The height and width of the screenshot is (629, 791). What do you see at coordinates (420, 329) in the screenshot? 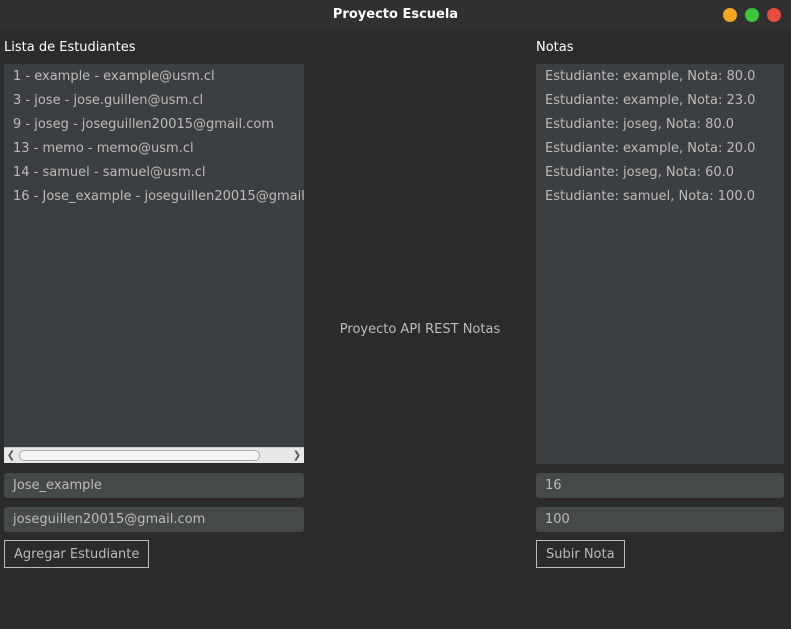
I see `app-description-label: Proyecto API REST Notas` at bounding box center [420, 329].